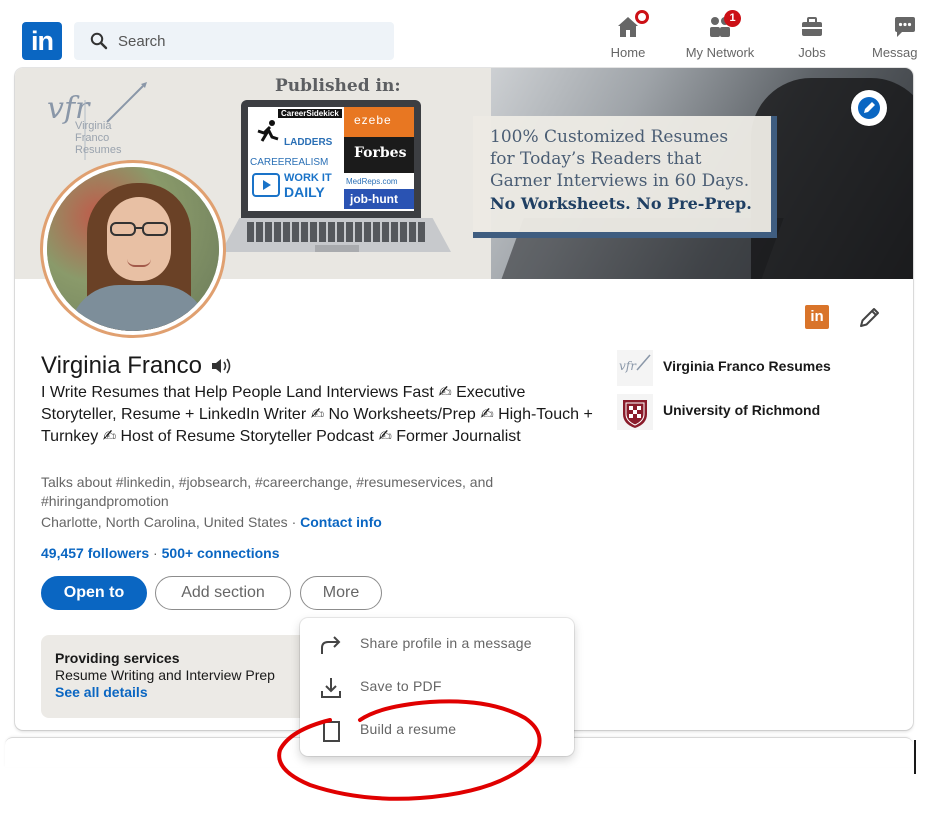 The image size is (936, 826). What do you see at coordinates (632, 25) in the screenshot?
I see `home-icon` at bounding box center [632, 25].